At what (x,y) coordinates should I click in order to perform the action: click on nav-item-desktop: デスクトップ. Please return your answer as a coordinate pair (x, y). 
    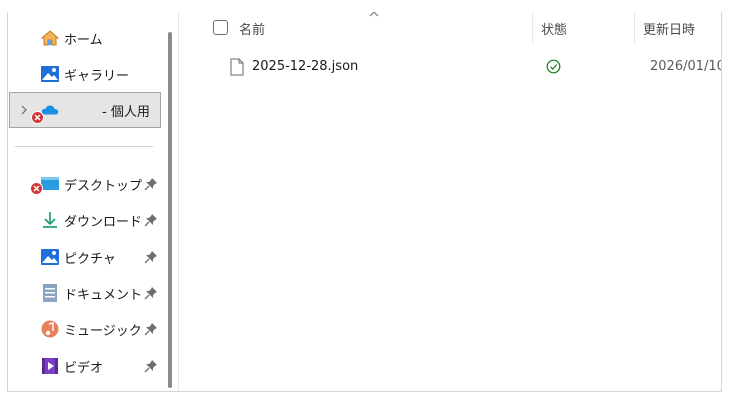
    Looking at the image, I should click on (84, 184).